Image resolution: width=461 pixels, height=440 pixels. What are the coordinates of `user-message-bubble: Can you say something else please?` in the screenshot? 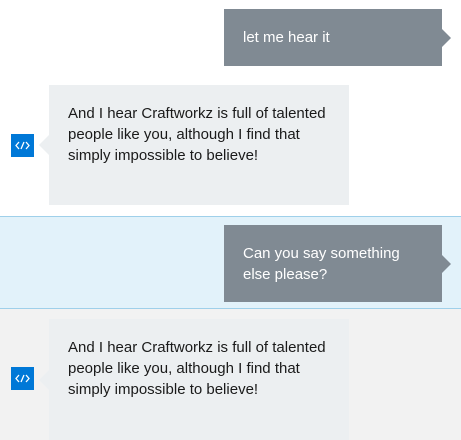 It's located at (337, 263).